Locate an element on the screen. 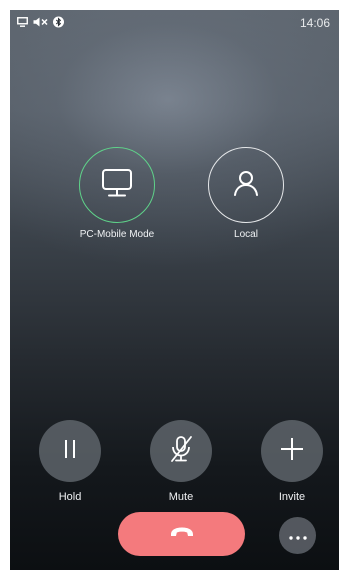  invite-action: Invite is located at coordinates (292, 461).